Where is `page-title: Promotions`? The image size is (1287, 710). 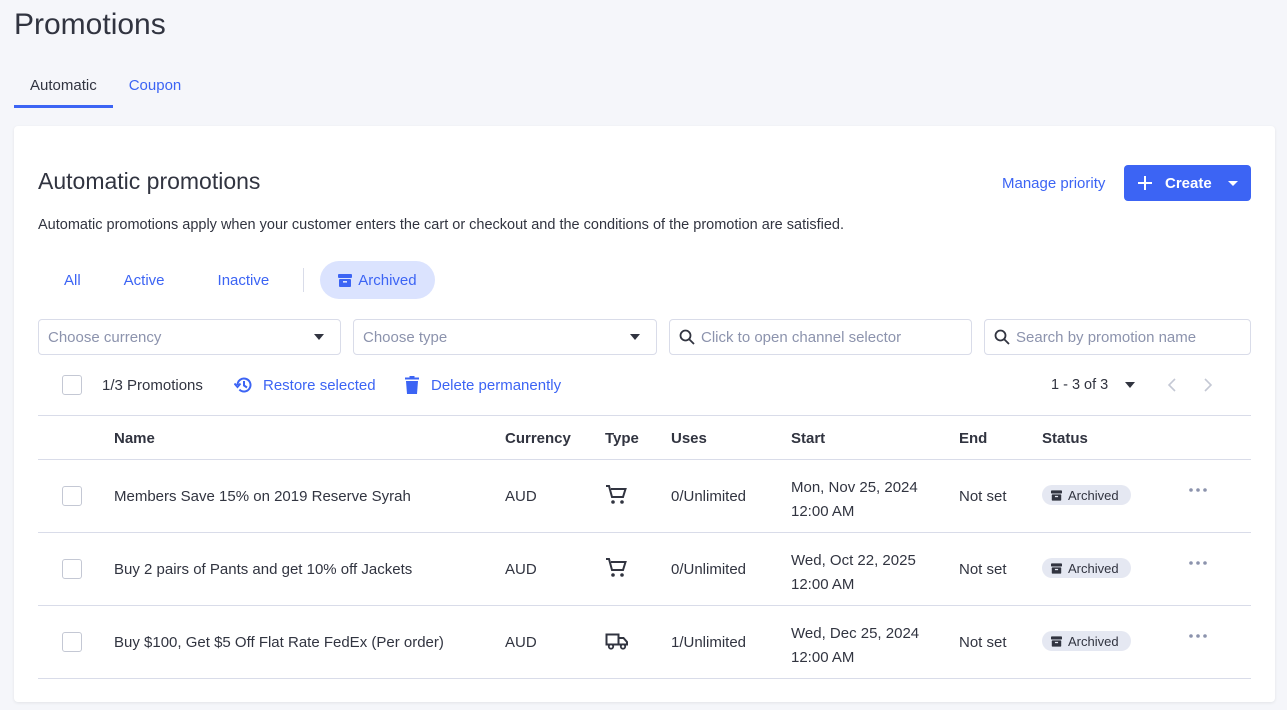 page-title: Promotions is located at coordinates (90, 24).